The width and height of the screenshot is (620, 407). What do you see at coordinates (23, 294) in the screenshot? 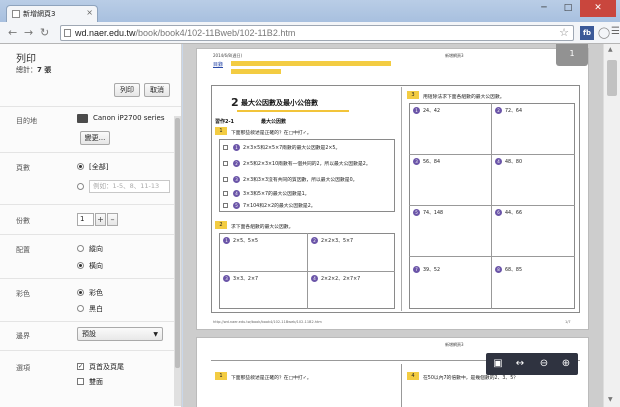
I see `color-label: 彩色` at bounding box center [23, 294].